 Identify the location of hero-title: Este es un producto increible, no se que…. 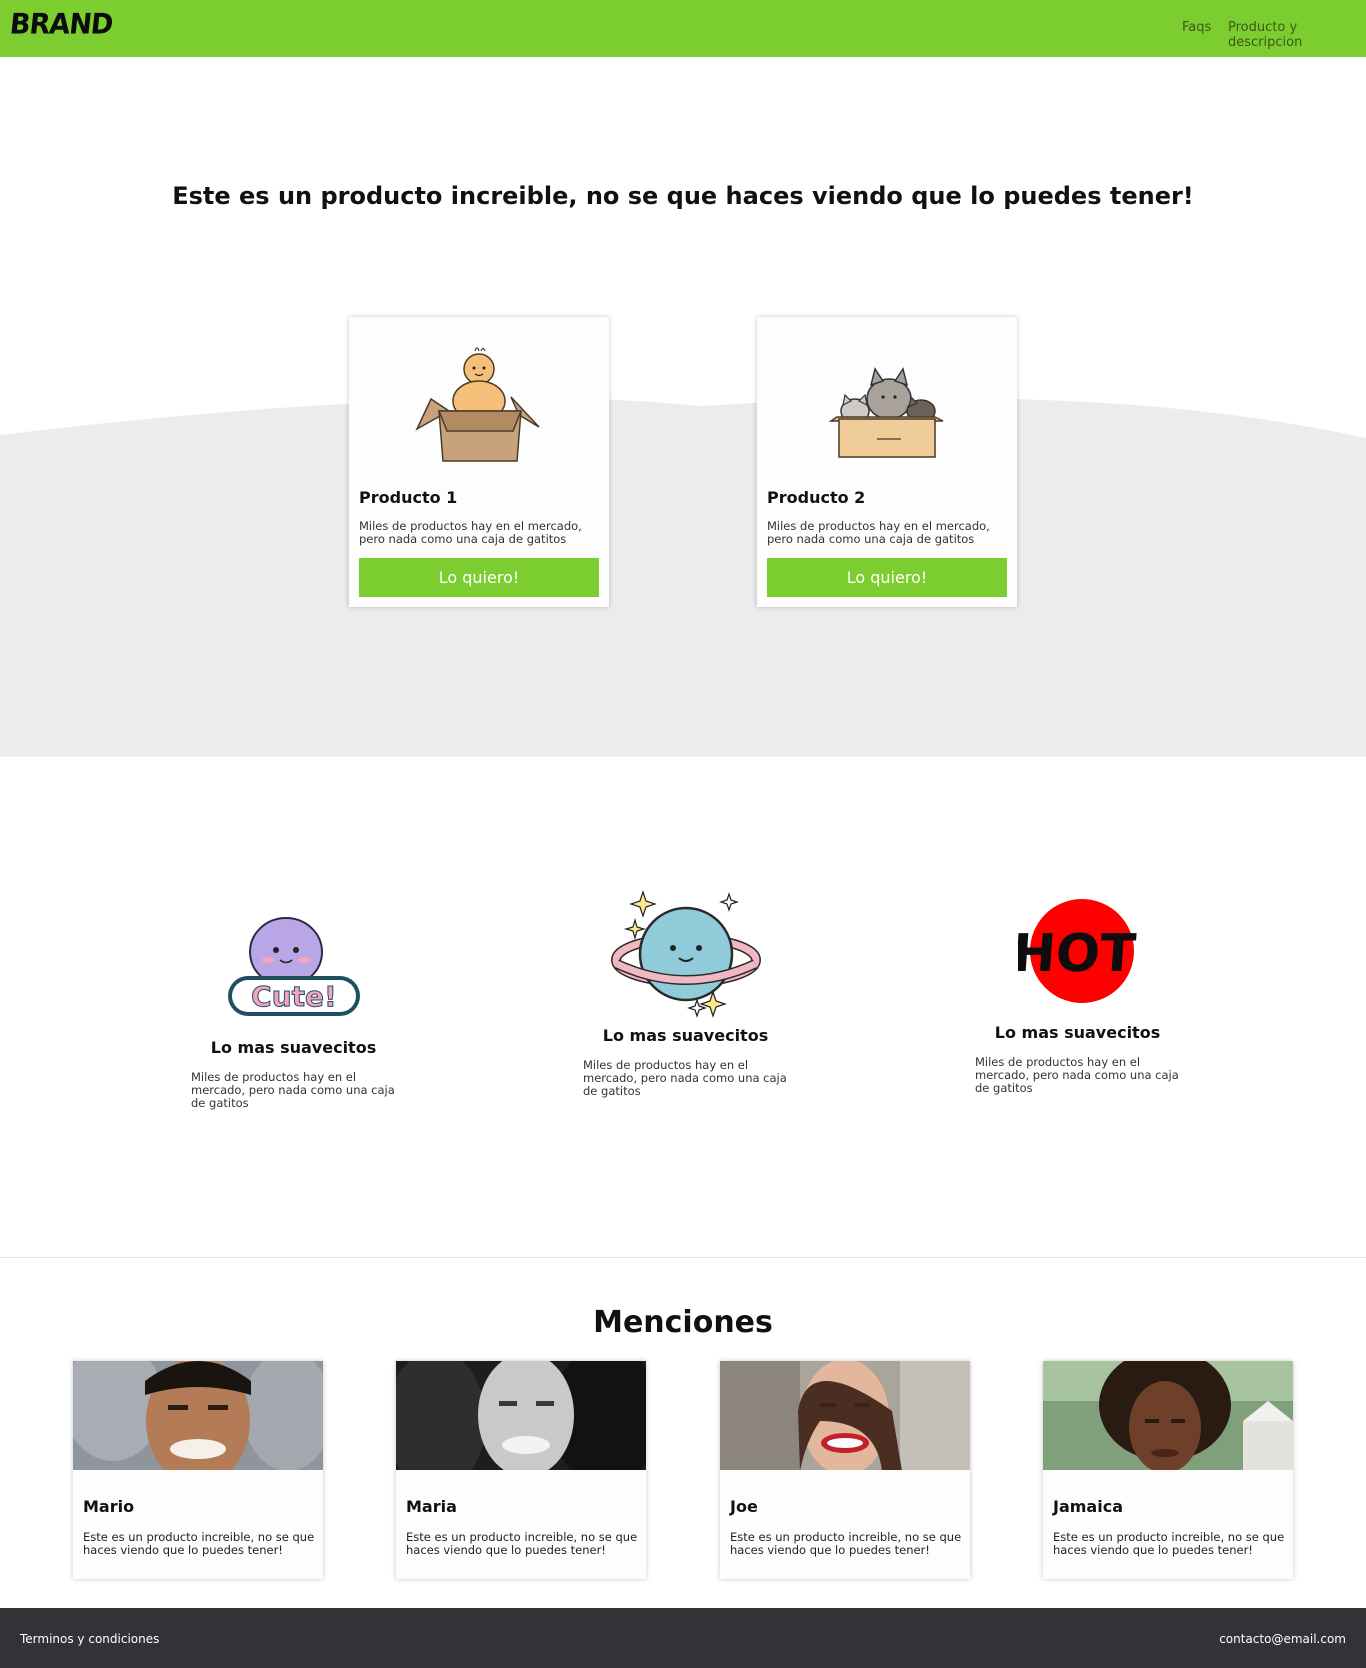
(683, 196).